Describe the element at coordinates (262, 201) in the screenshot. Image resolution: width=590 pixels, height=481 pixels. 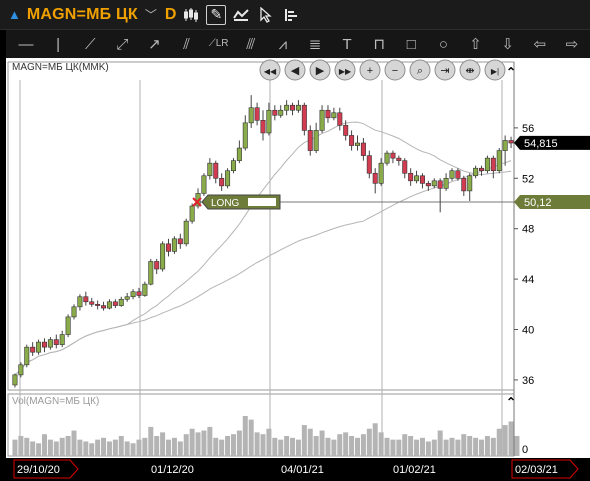
I see `long-label-field` at that location.